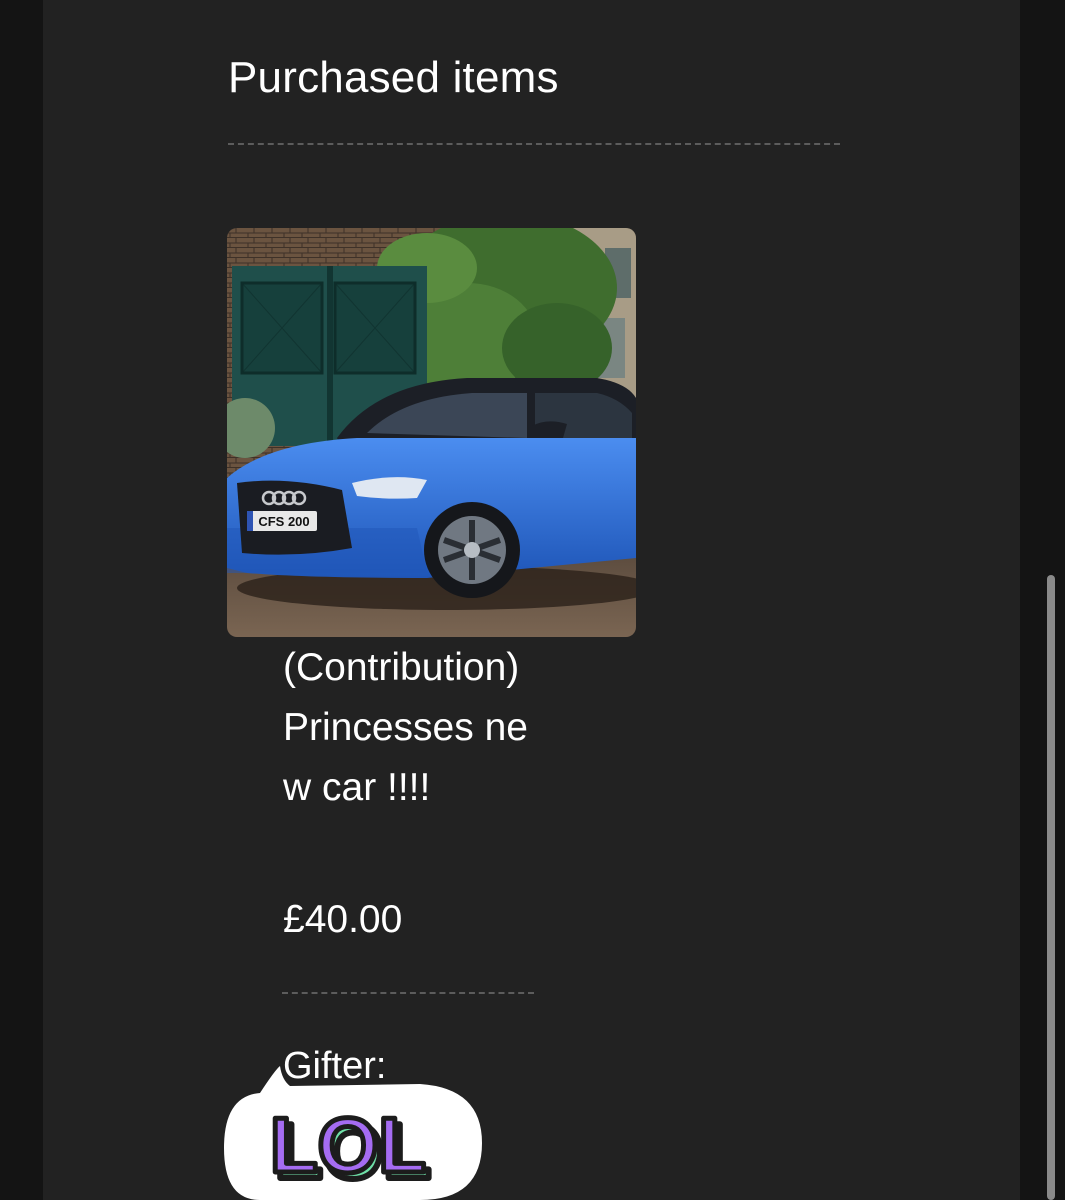 This screenshot has width=1065, height=1200. Describe the element at coordinates (405, 728) in the screenshot. I see `item-name: (Contribution) Princesses new car !!!!` at that location.